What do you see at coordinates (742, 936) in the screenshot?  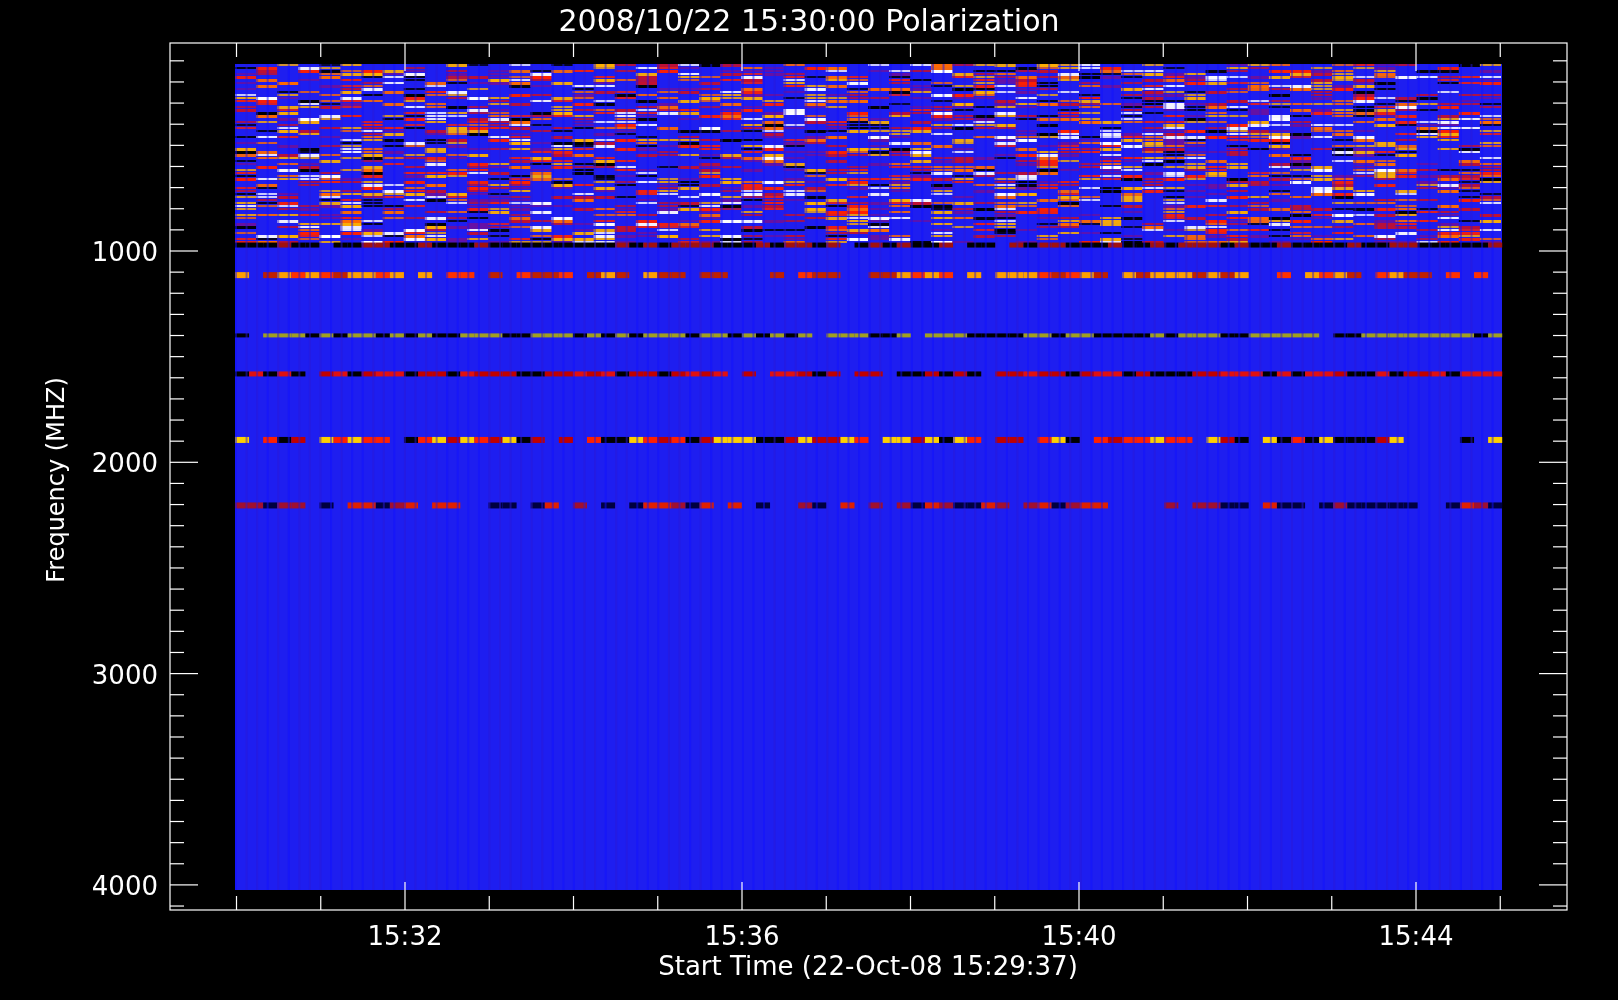 I see `x-tick-label: 15:36` at bounding box center [742, 936].